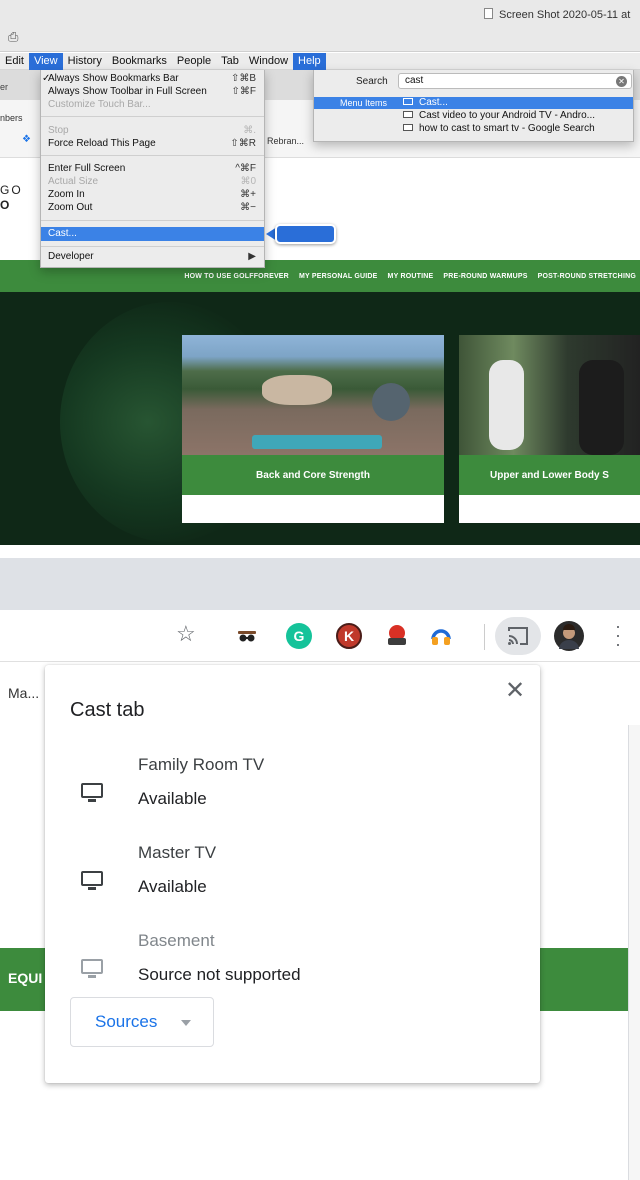 The image size is (640, 1180). Describe the element at coordinates (152, 130) in the screenshot. I see `menu-item-stop: Stop ⌘.` at that location.